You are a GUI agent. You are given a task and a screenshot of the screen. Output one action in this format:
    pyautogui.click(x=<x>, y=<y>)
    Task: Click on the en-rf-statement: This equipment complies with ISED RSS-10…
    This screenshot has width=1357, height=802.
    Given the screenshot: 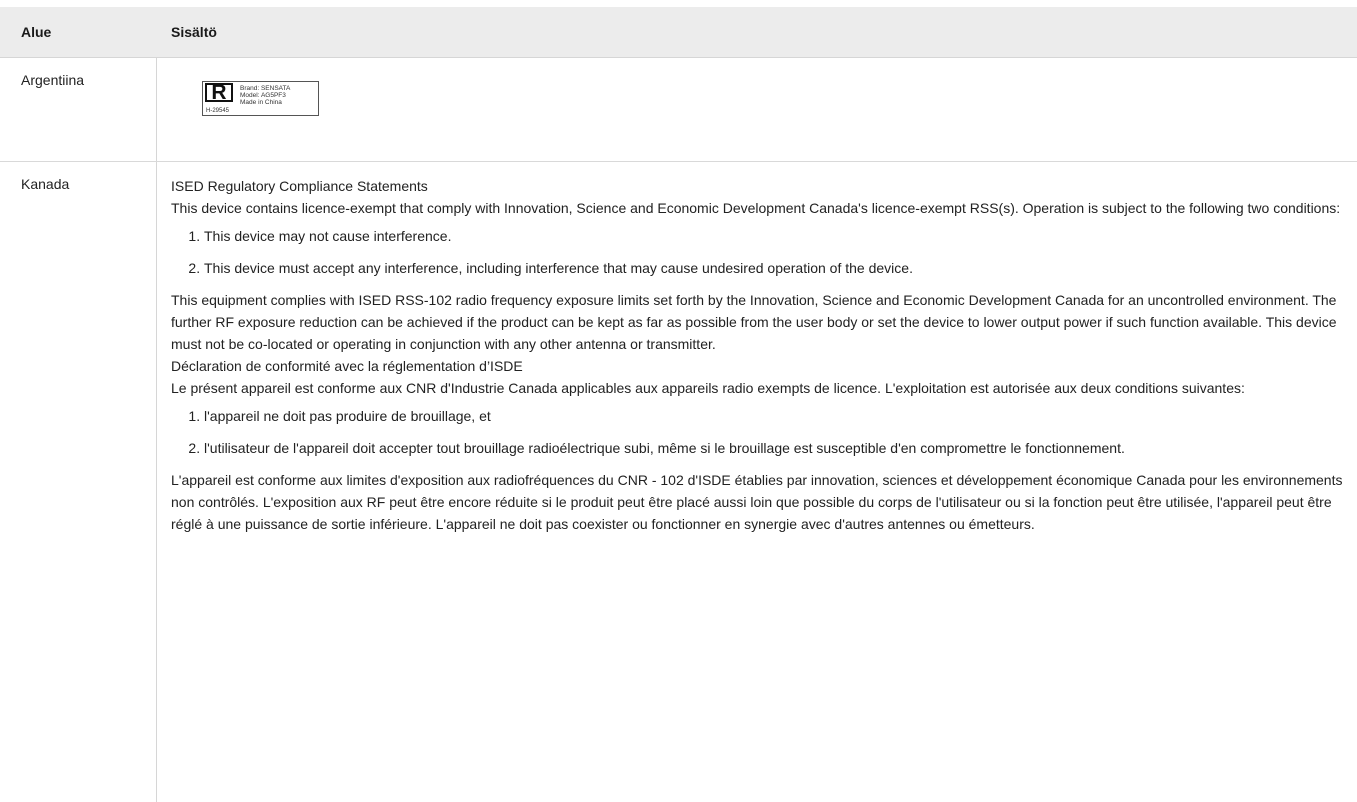 What is the action you would take?
    pyautogui.click(x=754, y=322)
    